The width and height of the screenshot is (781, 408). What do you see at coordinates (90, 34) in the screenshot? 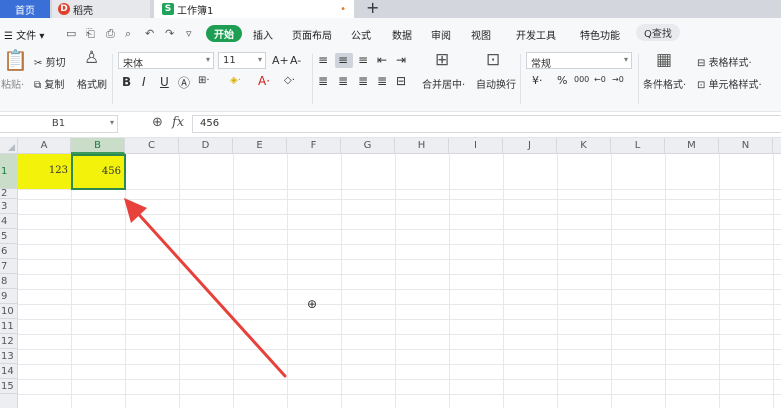
I see `export-icon: ⎗` at bounding box center [90, 34].